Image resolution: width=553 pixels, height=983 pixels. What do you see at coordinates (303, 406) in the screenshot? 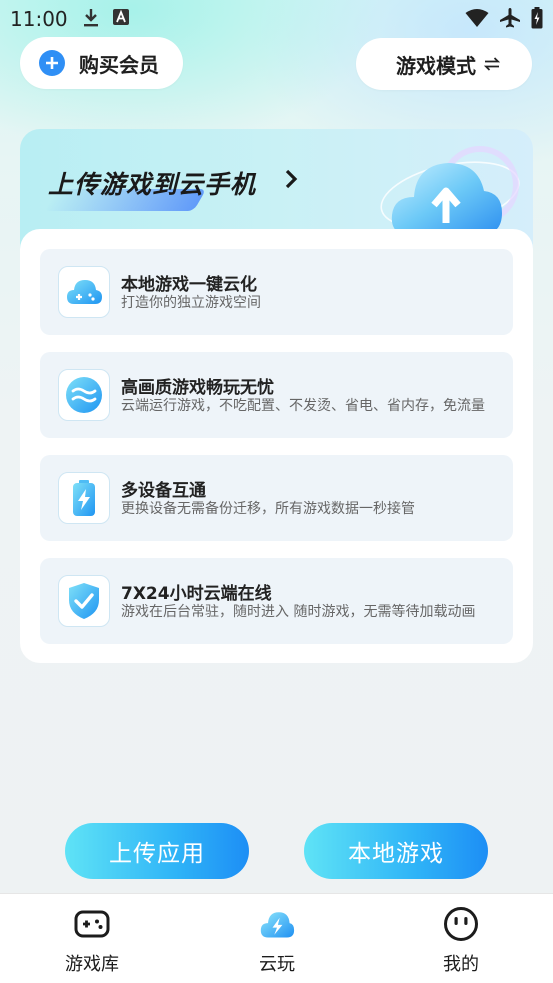
I see `feature-desc: 云端运行游戏，不吃配置、不发烫、省电、省内存，免流量` at bounding box center [303, 406].